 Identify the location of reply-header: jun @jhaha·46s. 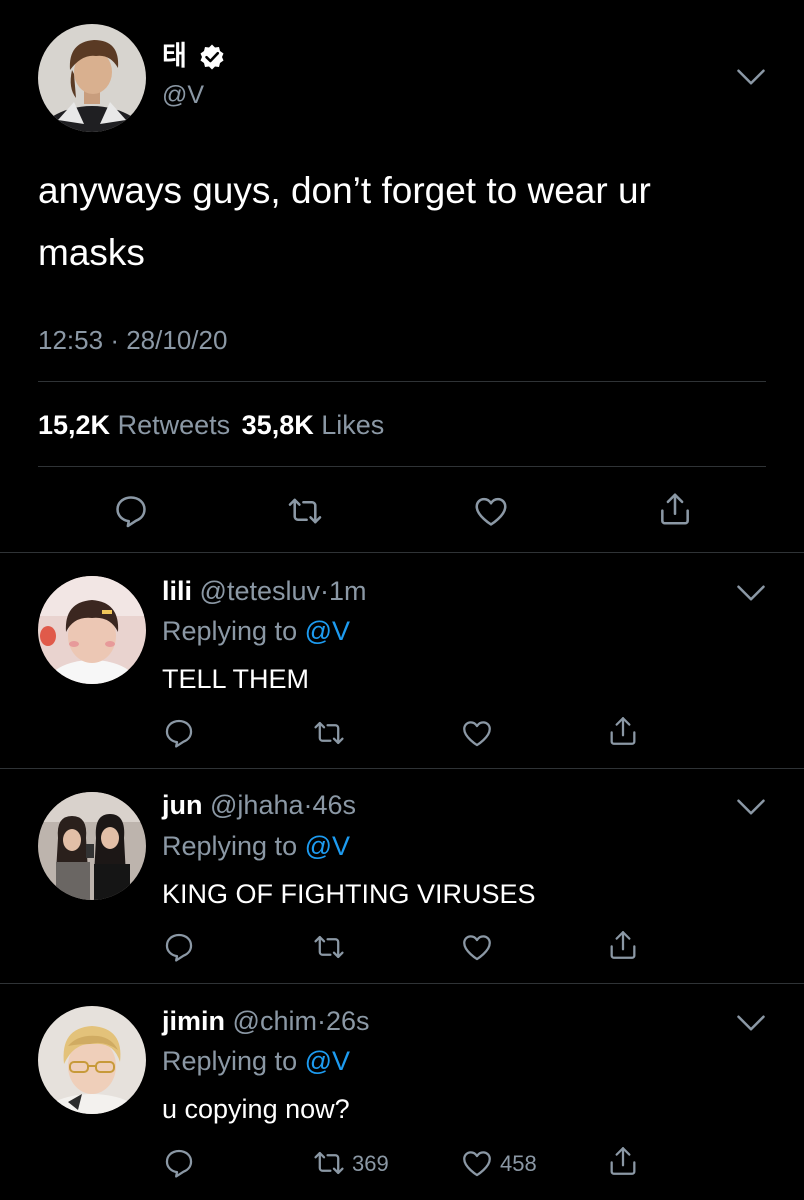
(259, 805).